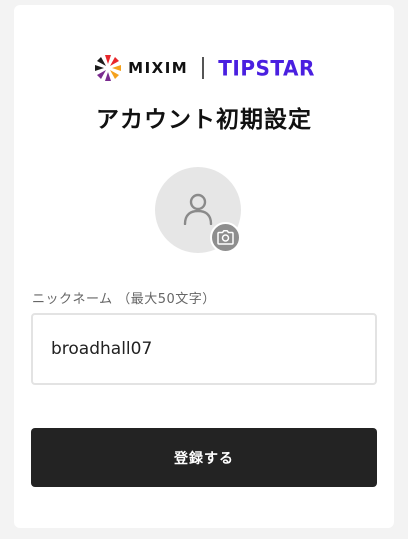  Describe the element at coordinates (158, 68) in the screenshot. I see `mixim-wordmark: MIXIM` at that location.